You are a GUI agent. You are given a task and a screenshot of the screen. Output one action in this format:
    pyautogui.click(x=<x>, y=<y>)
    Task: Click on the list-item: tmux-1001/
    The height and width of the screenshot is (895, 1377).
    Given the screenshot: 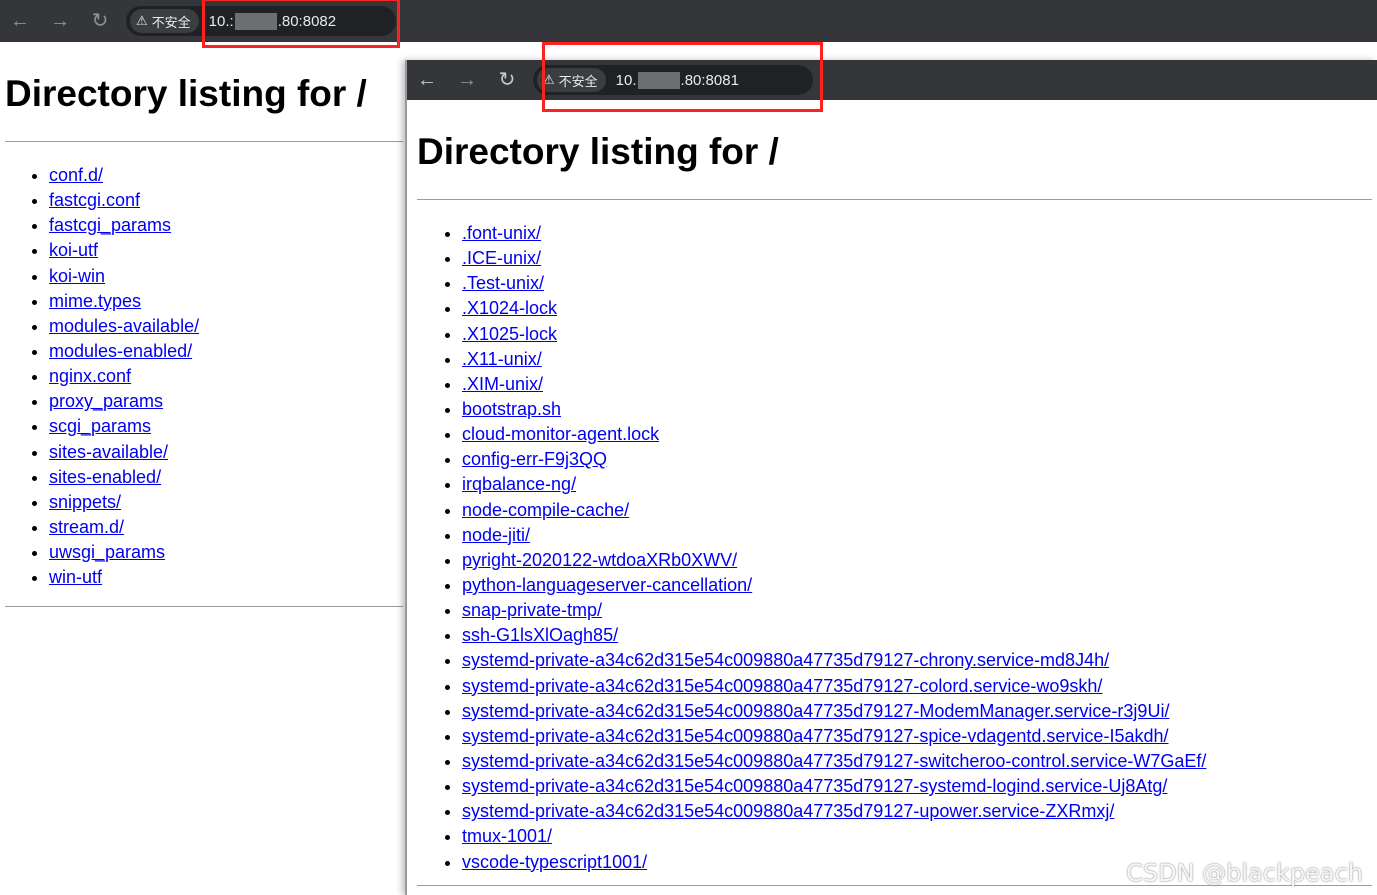 What is the action you would take?
    pyautogui.click(x=919, y=836)
    